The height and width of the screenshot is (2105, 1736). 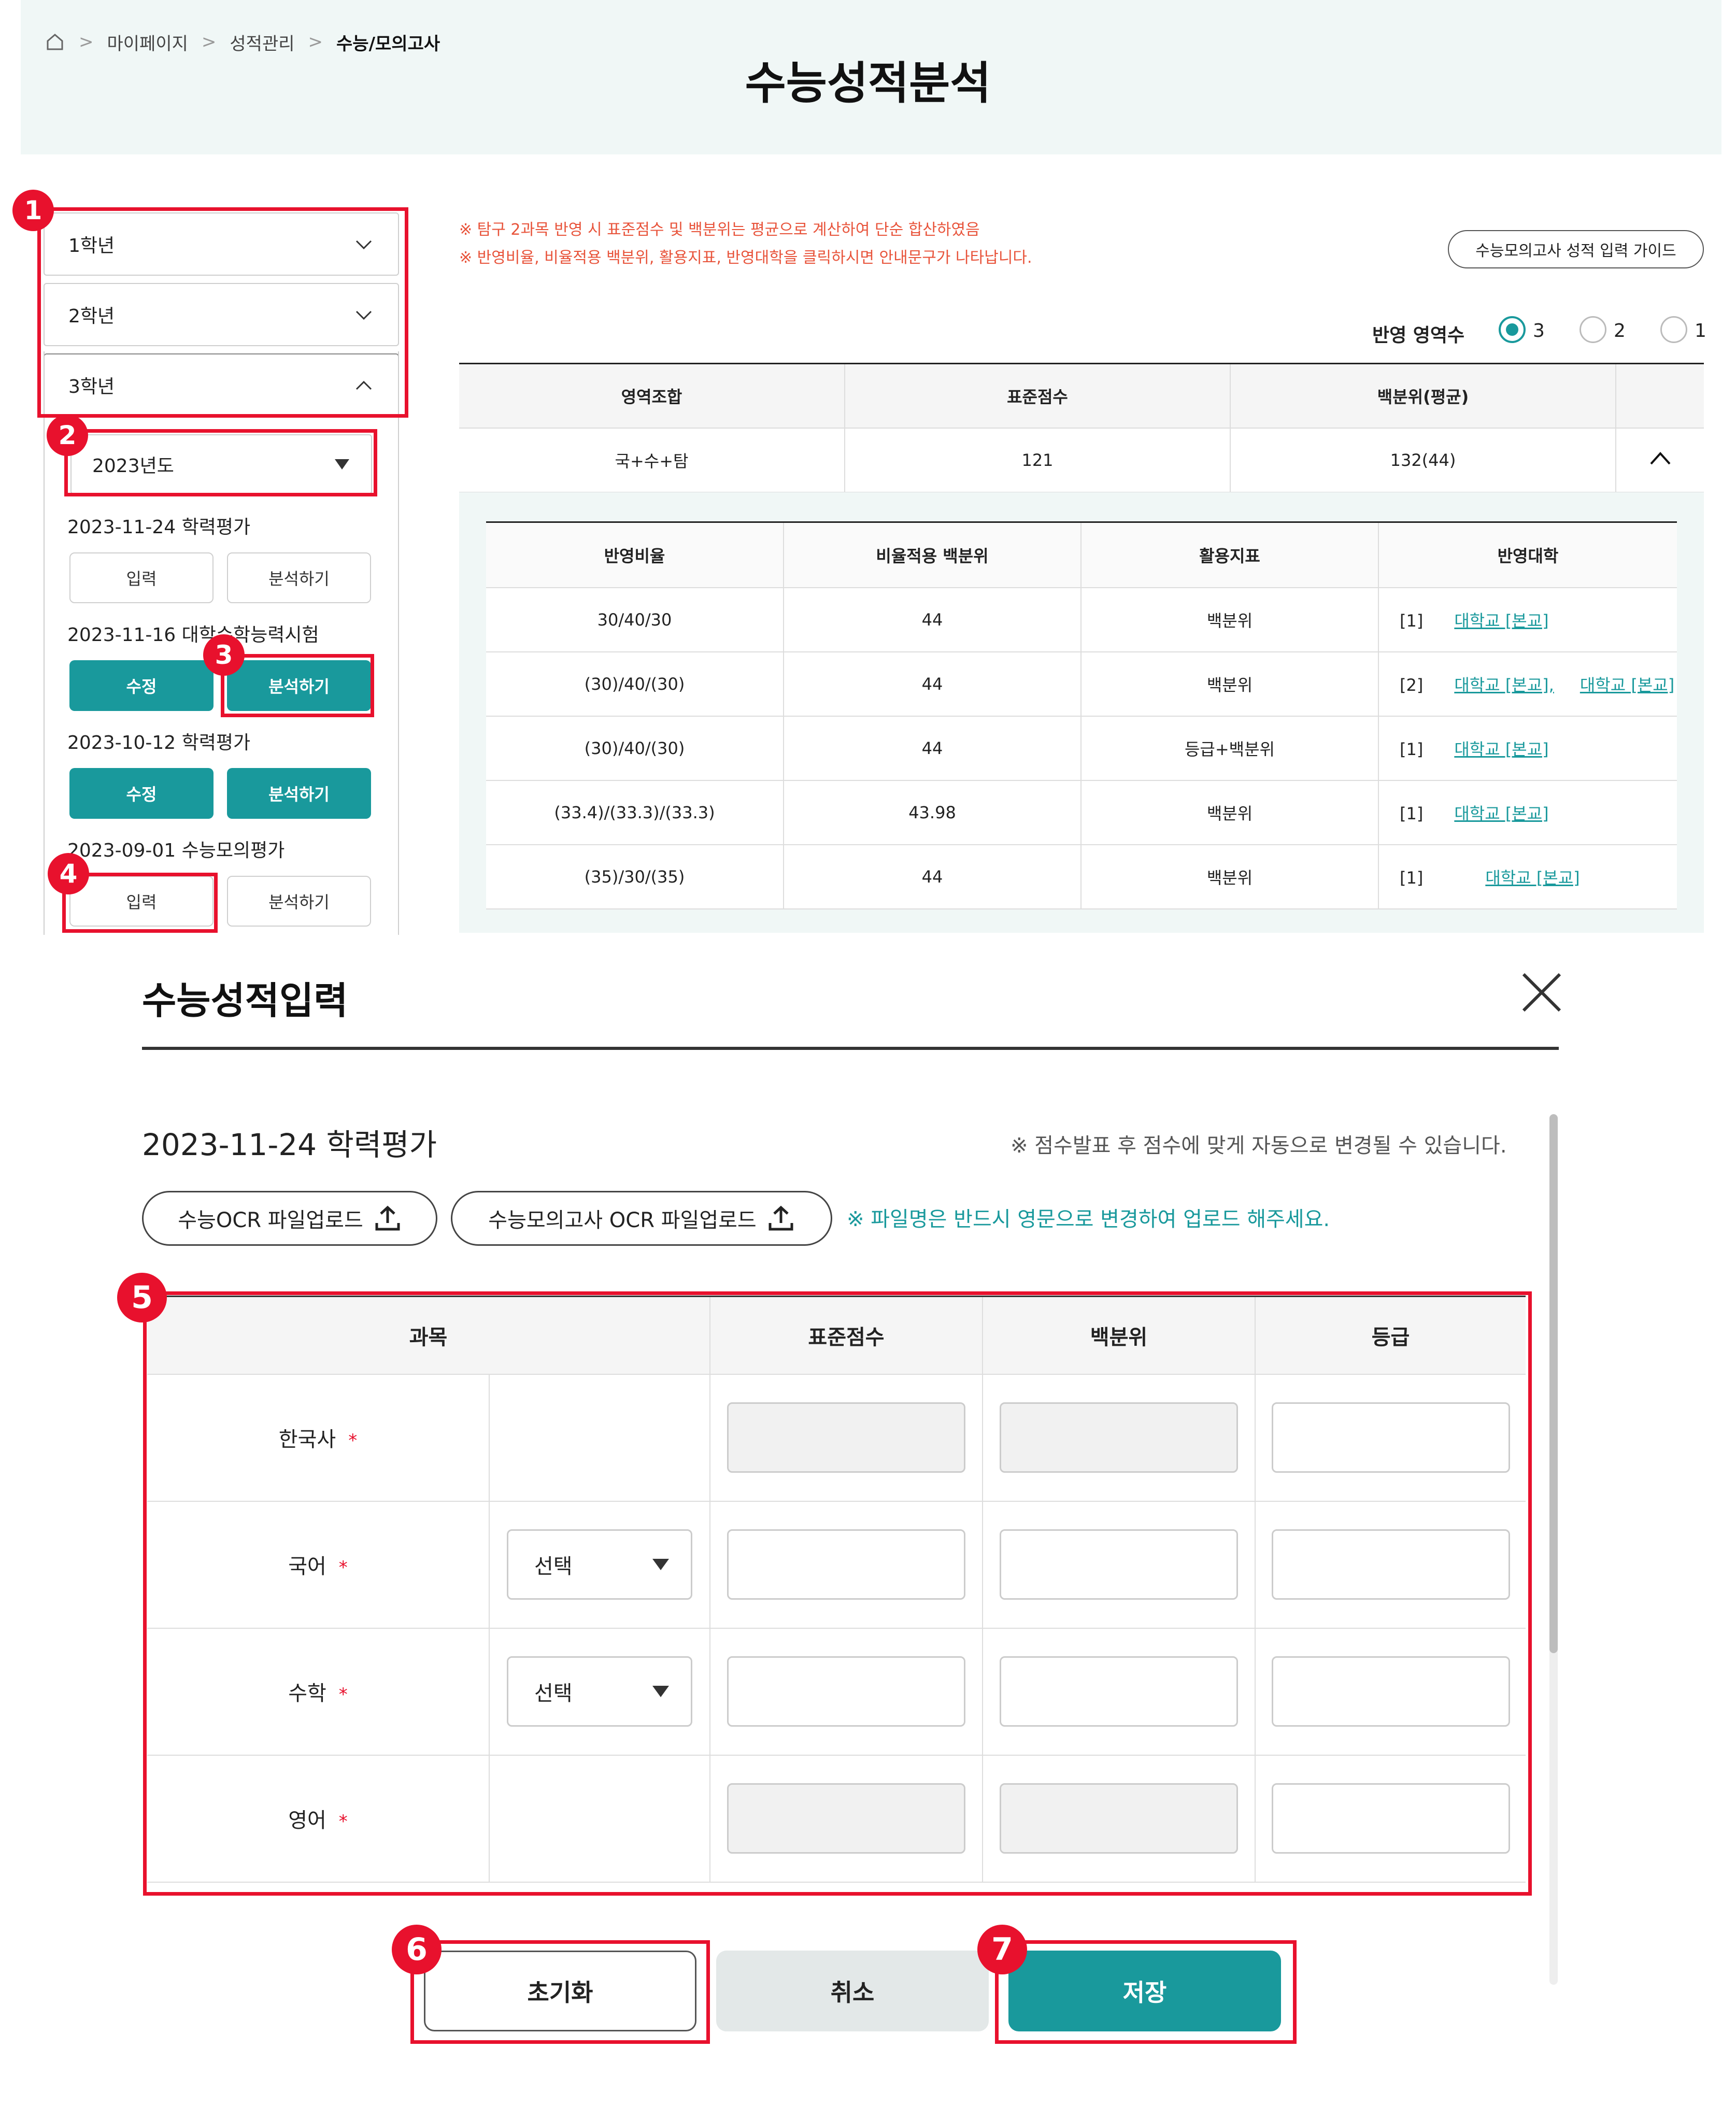 I want to click on ratio-cell: (35)/30/(35), so click(x=635, y=876).